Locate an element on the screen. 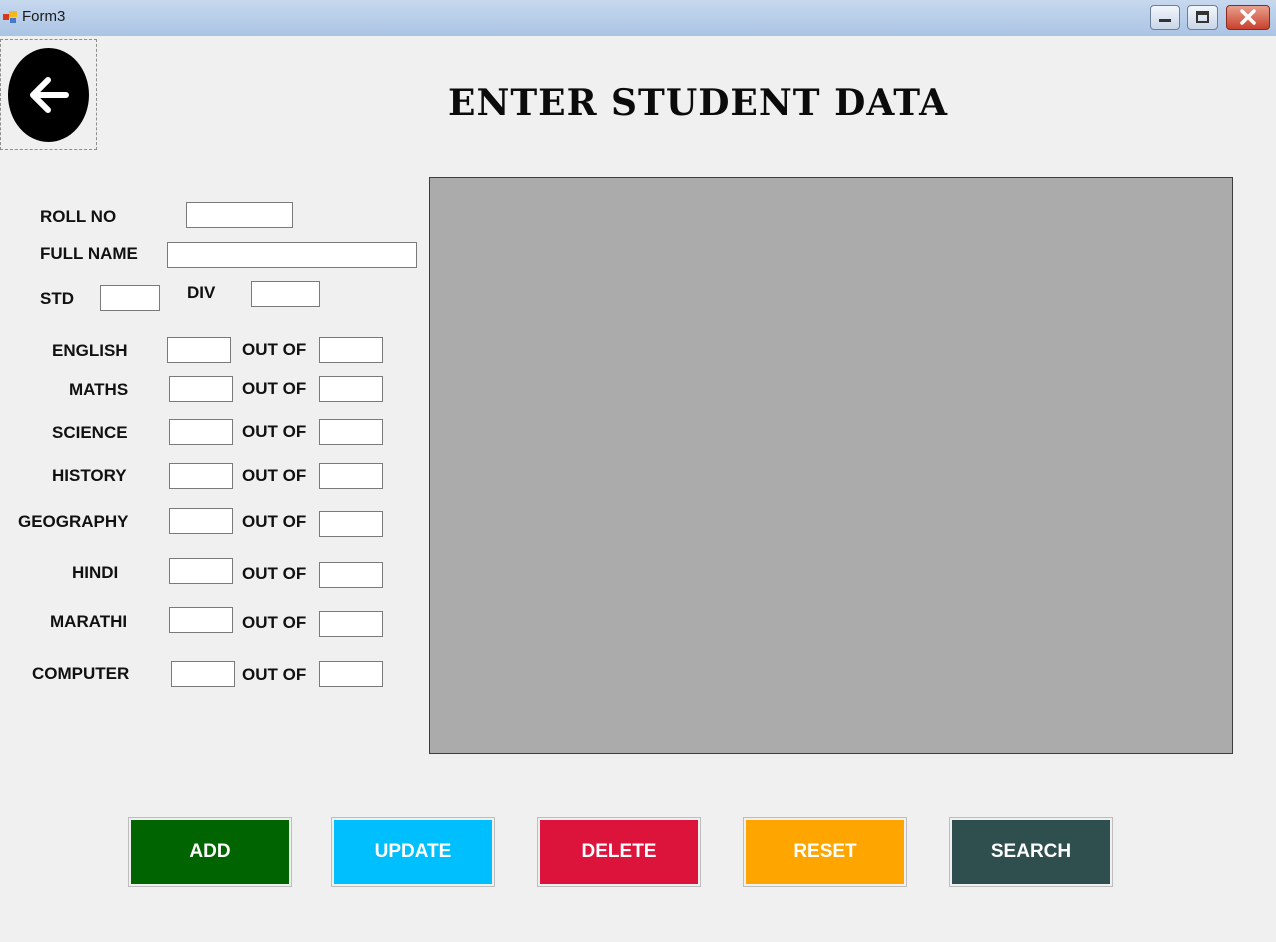  hindi-marks-input is located at coordinates (201, 571).